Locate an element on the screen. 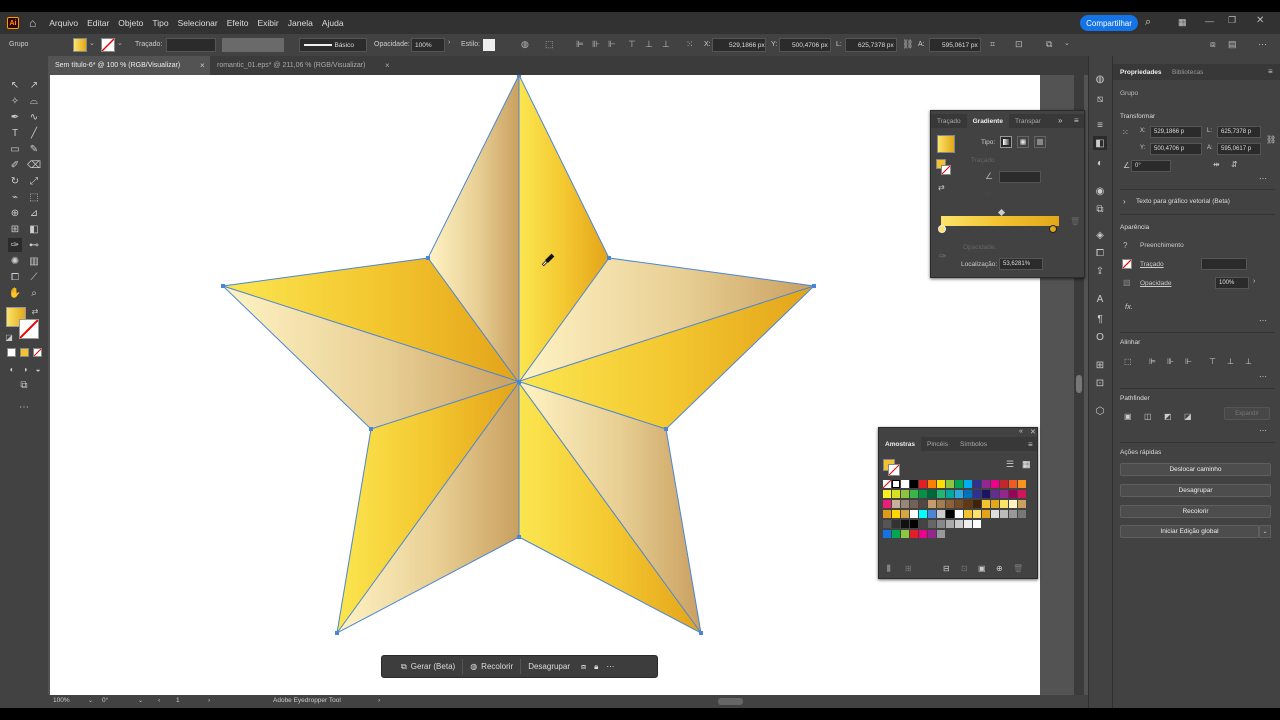 Image resolution: width=1280 pixels, height=720 pixels. arrange-icon: ⧈ is located at coordinates (1213, 44).